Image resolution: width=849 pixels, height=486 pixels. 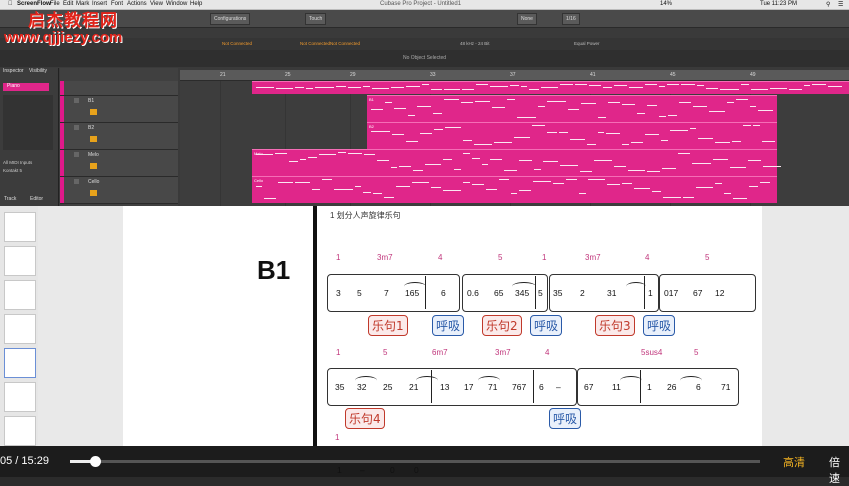 I want to click on configurations-select: Configurations, so click(x=230, y=19).